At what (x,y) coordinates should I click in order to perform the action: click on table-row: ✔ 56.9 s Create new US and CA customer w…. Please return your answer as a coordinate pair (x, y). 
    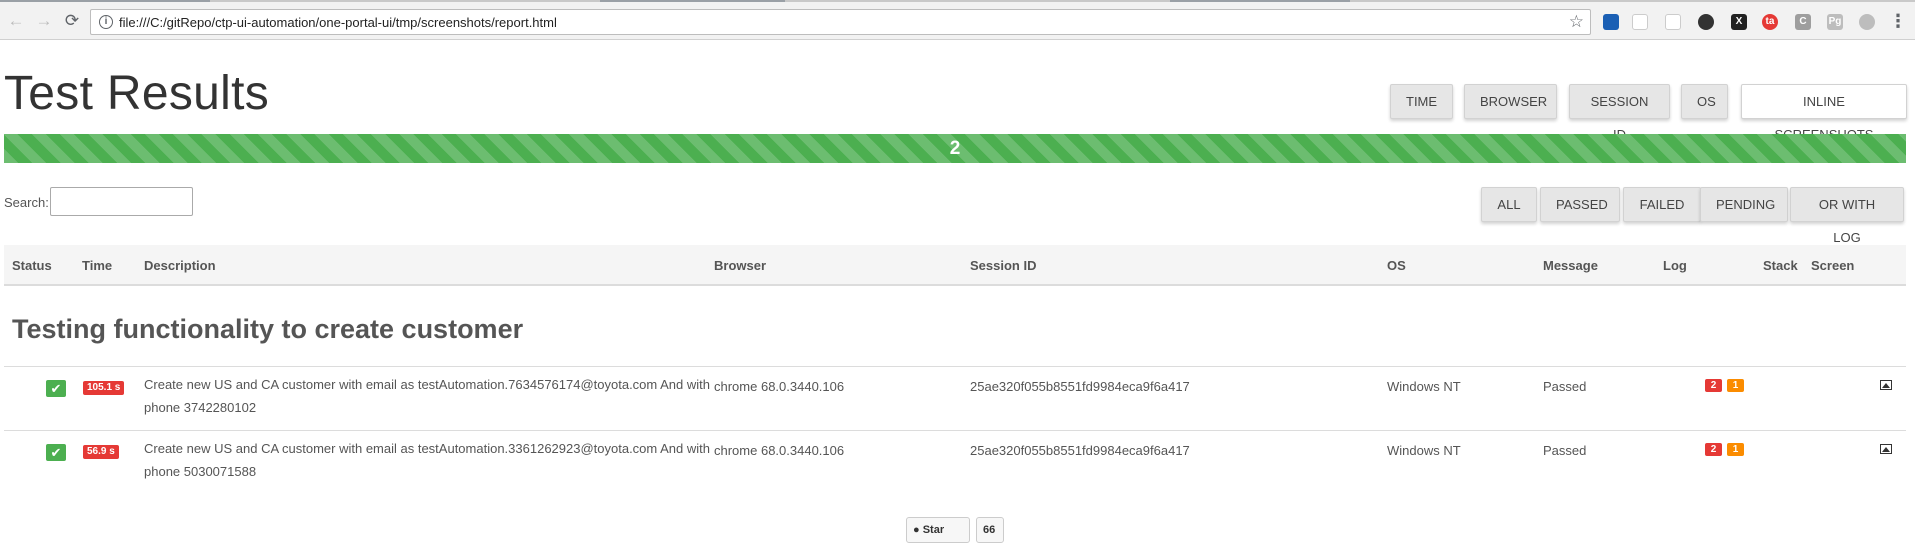
    Looking at the image, I should click on (955, 462).